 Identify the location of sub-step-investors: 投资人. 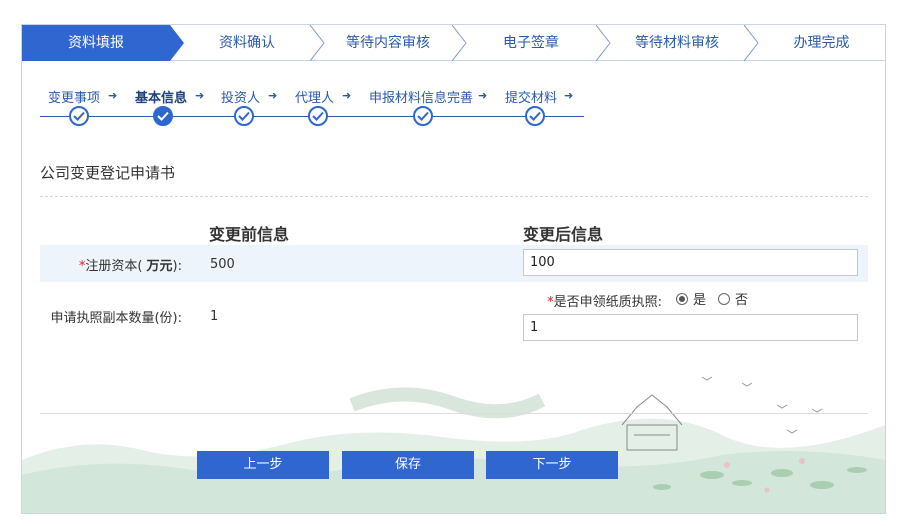
(240, 96).